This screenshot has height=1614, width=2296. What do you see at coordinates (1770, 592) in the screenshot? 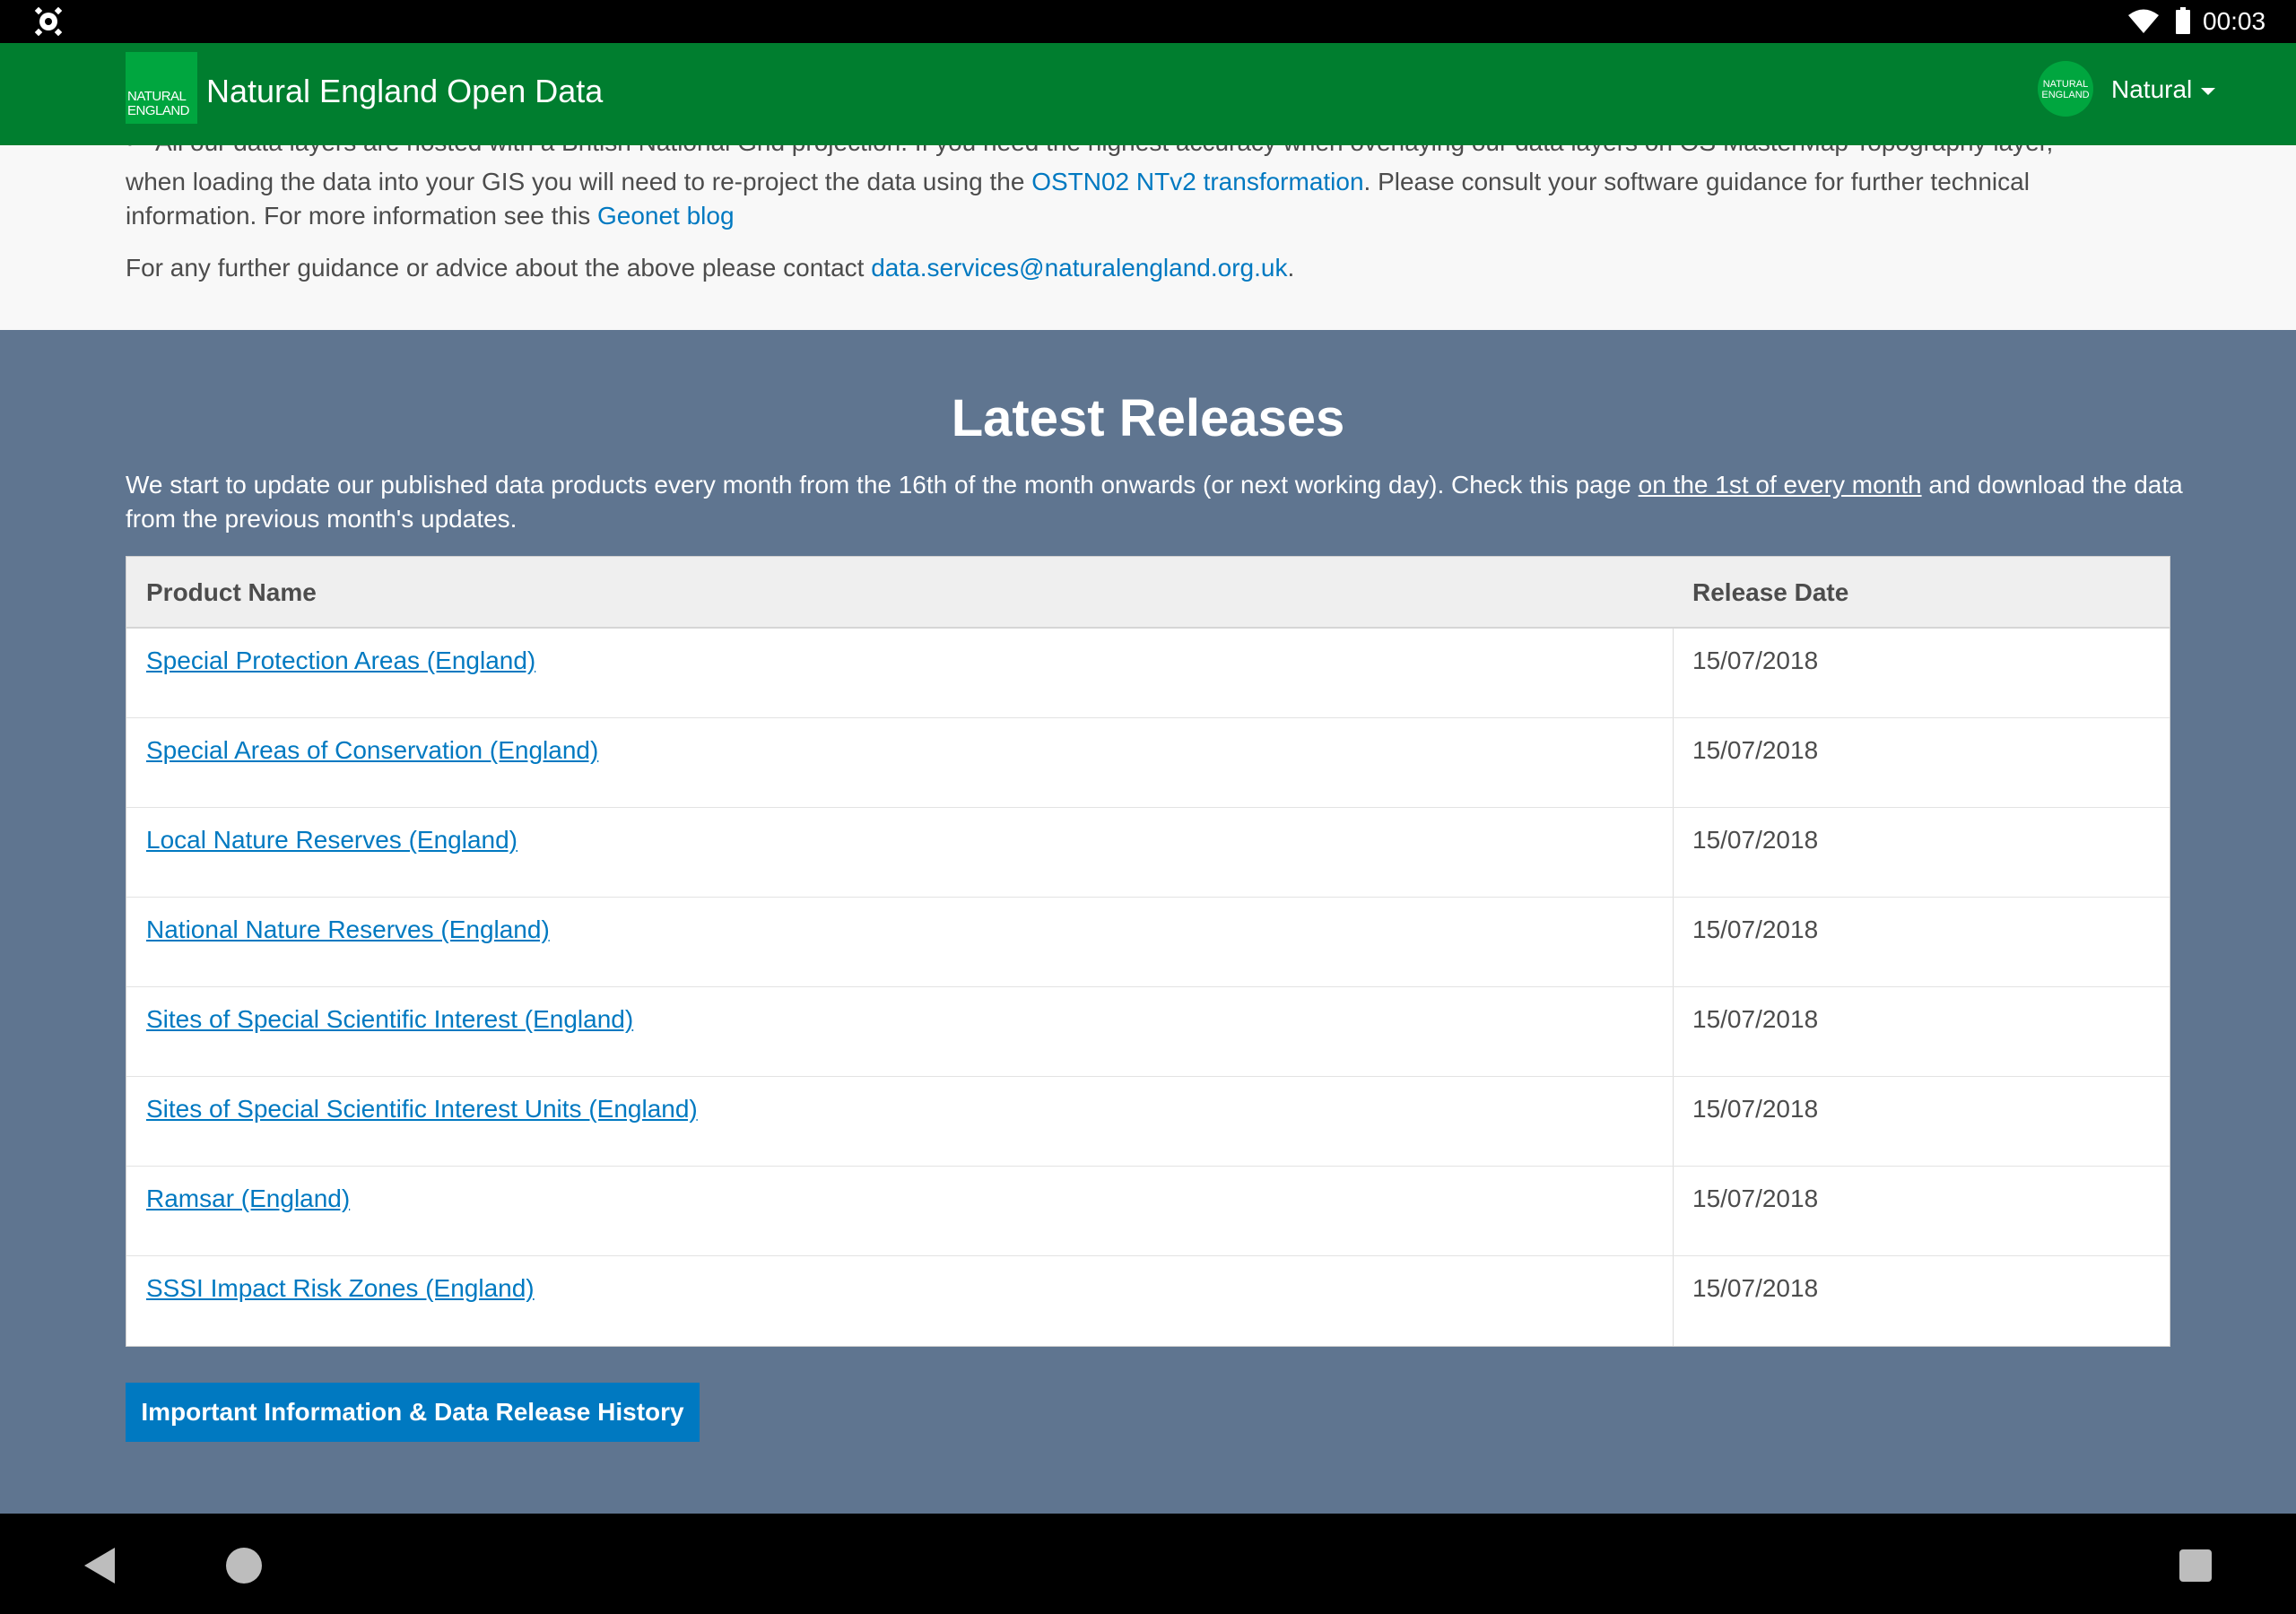
I see `column-header-release-date: Release Date` at bounding box center [1770, 592].